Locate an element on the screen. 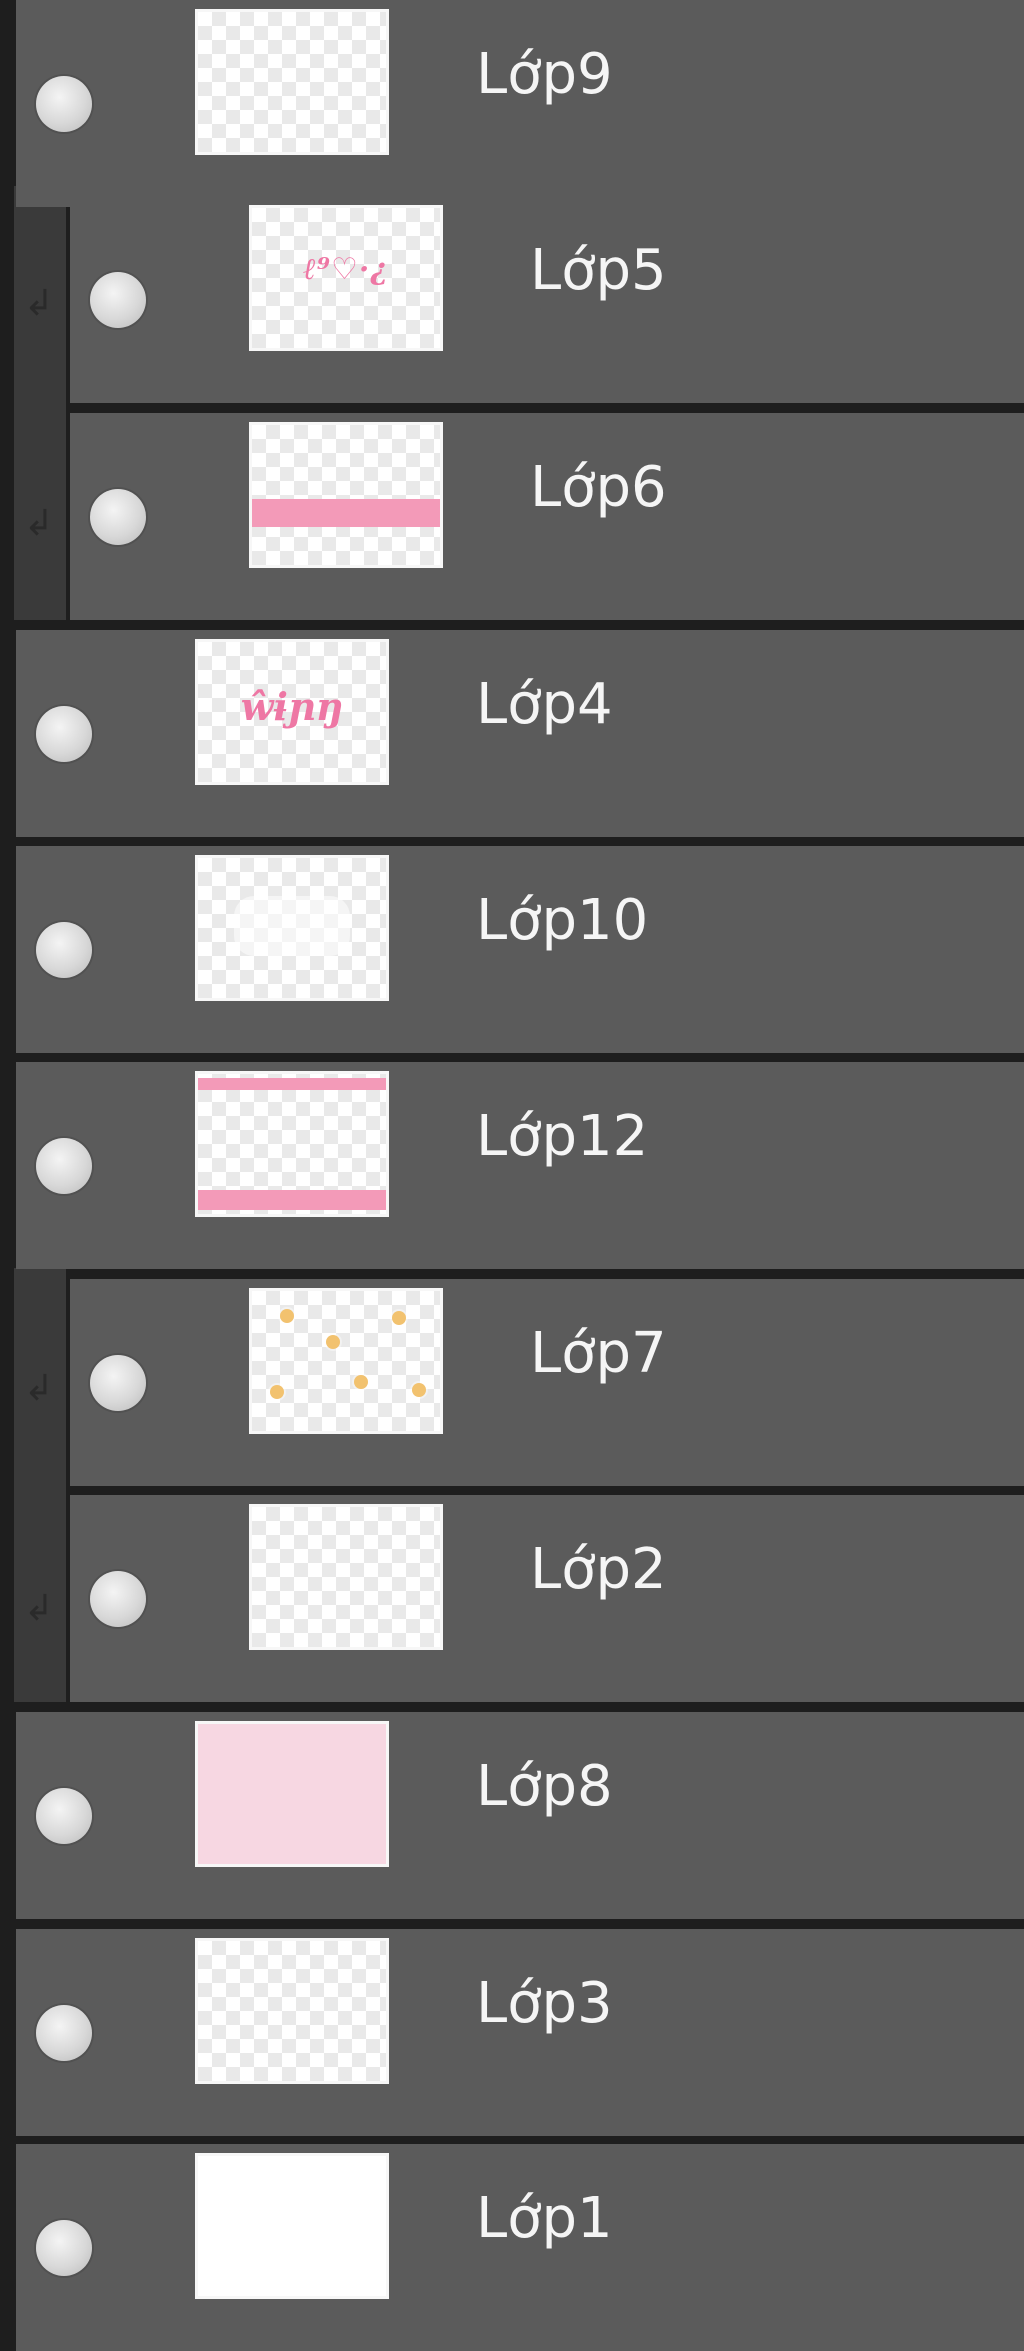  layer-name: Lớp3 is located at coordinates (544, 2003).